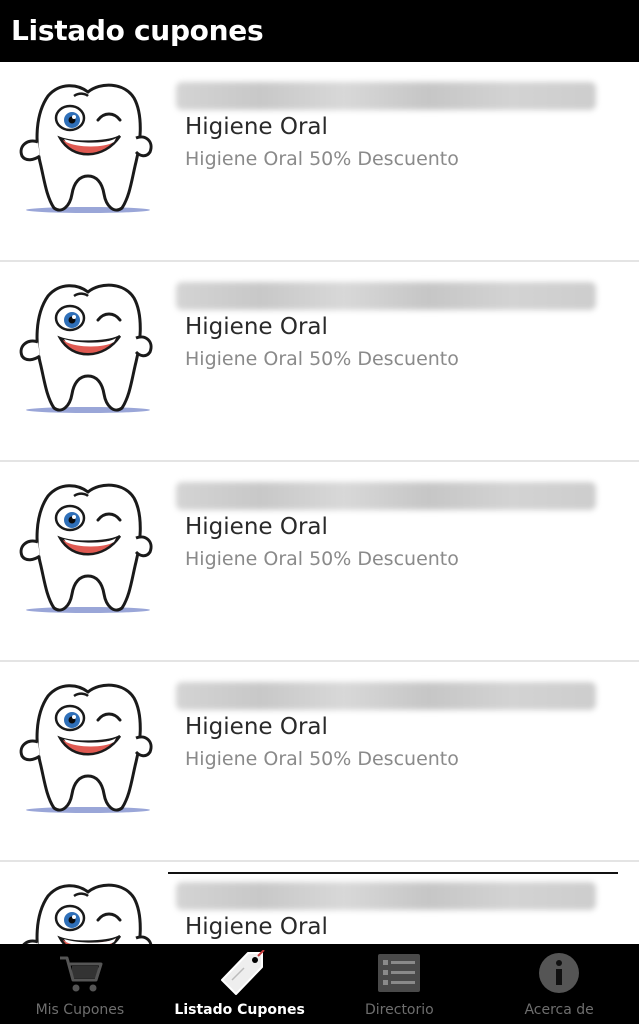 The width and height of the screenshot is (639, 1024). What do you see at coordinates (319, 31) in the screenshot?
I see `app-header: Listado cupones` at bounding box center [319, 31].